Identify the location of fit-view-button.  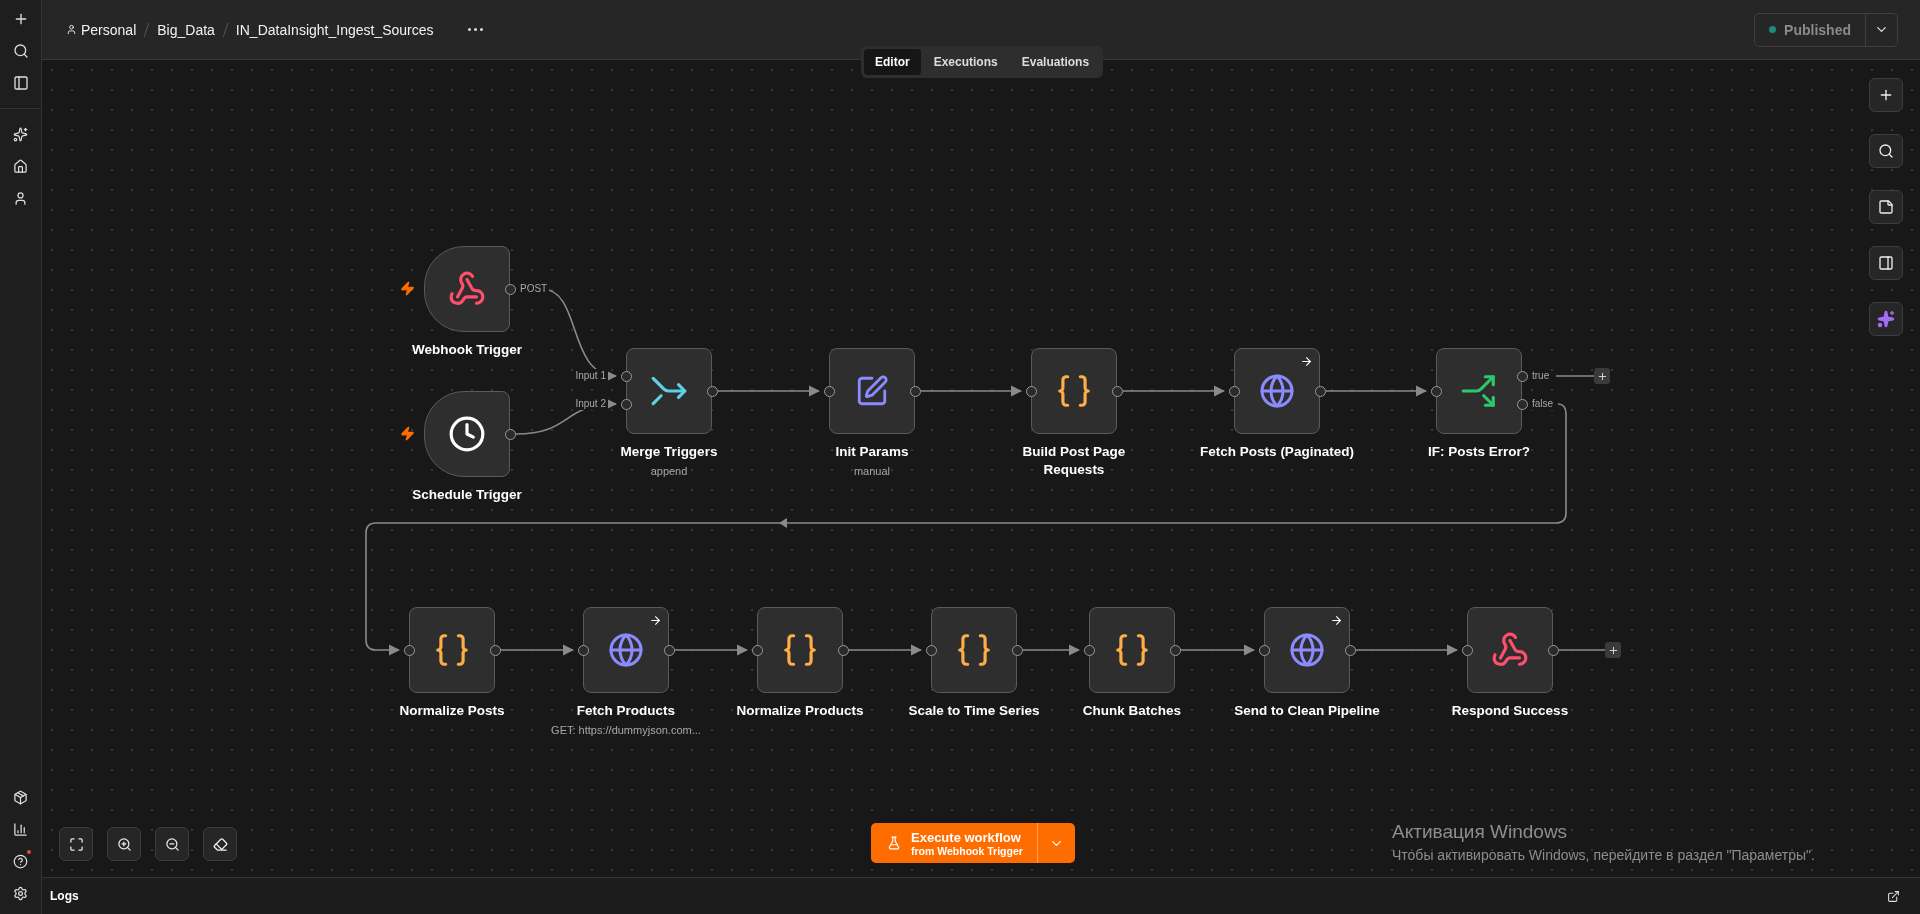
(76, 844).